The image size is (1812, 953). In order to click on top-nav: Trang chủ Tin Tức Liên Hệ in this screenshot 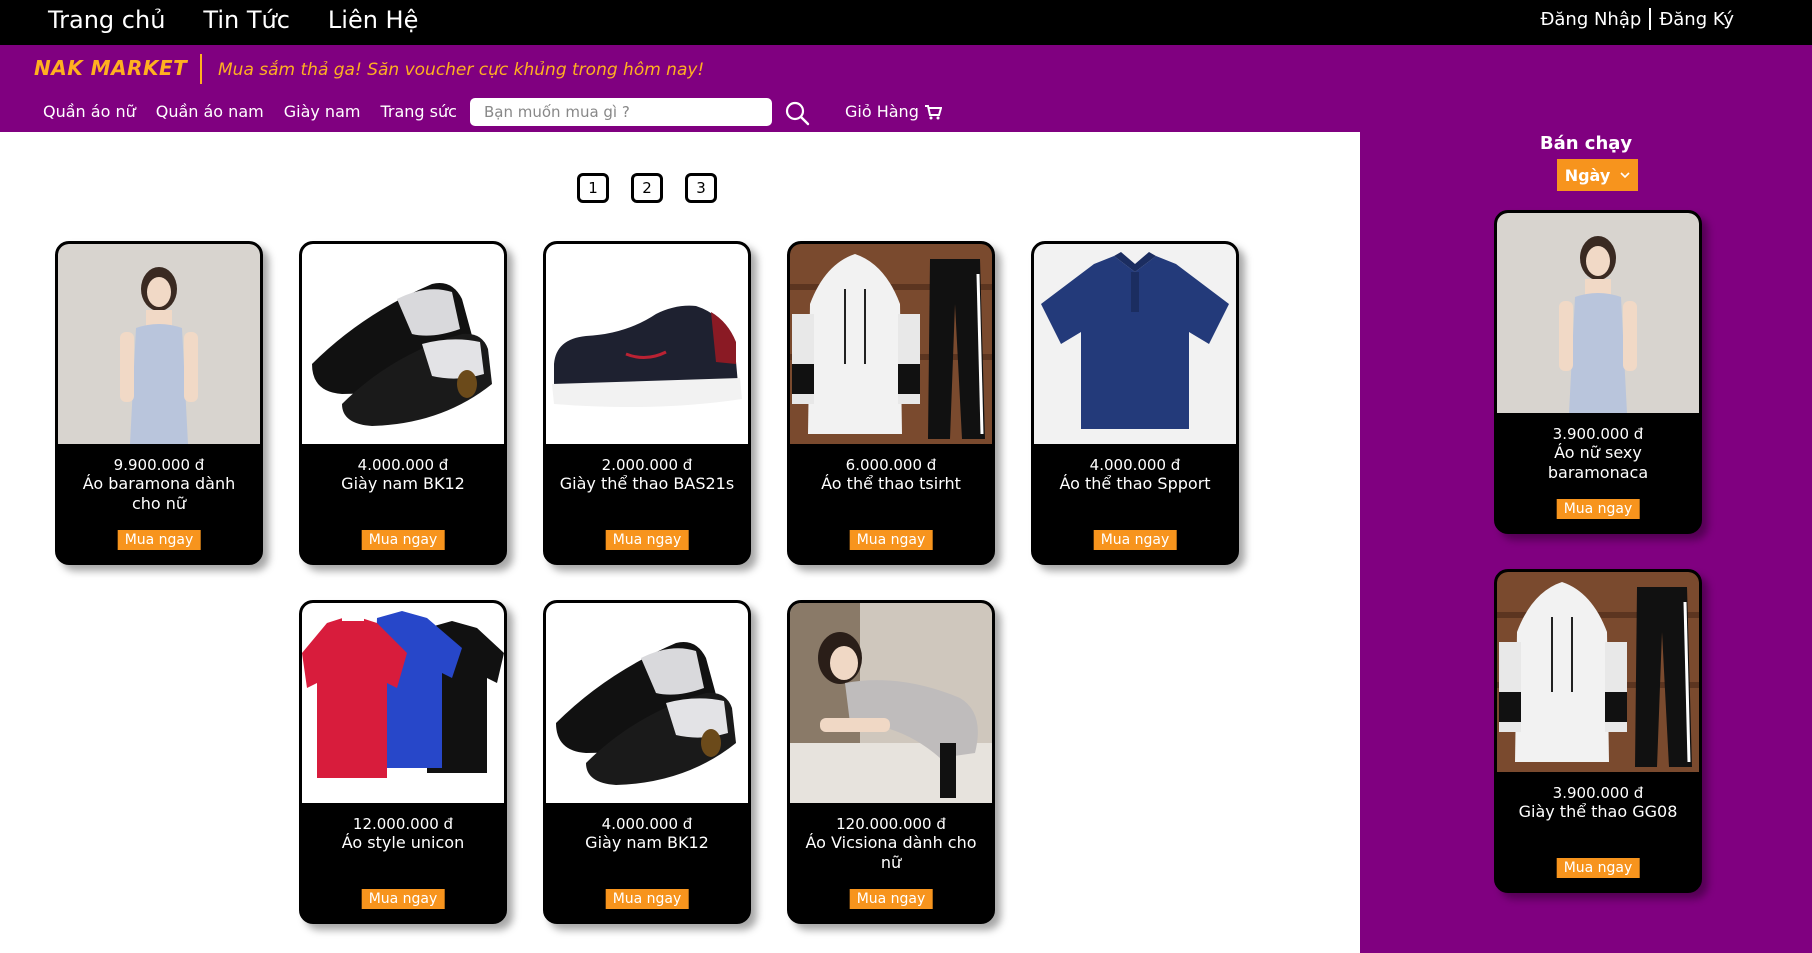, I will do `click(233, 20)`.